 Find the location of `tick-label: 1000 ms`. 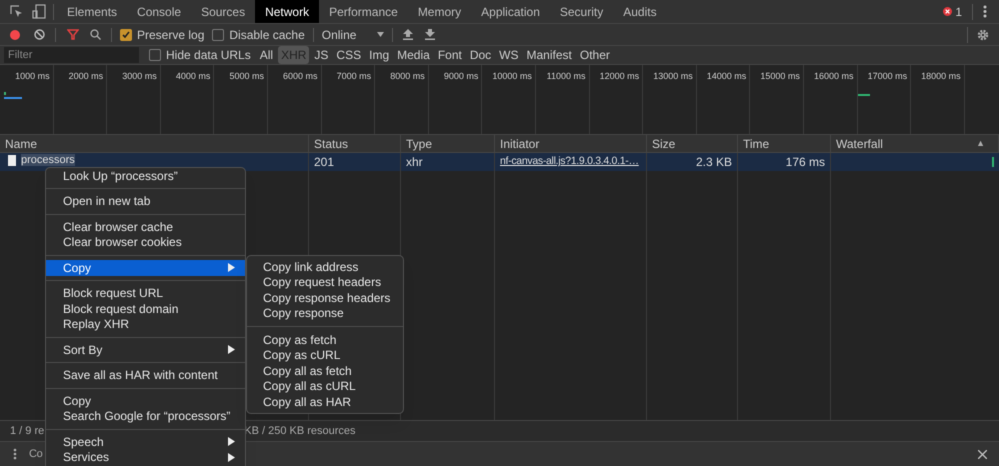

tick-label: 1000 ms is located at coordinates (32, 76).